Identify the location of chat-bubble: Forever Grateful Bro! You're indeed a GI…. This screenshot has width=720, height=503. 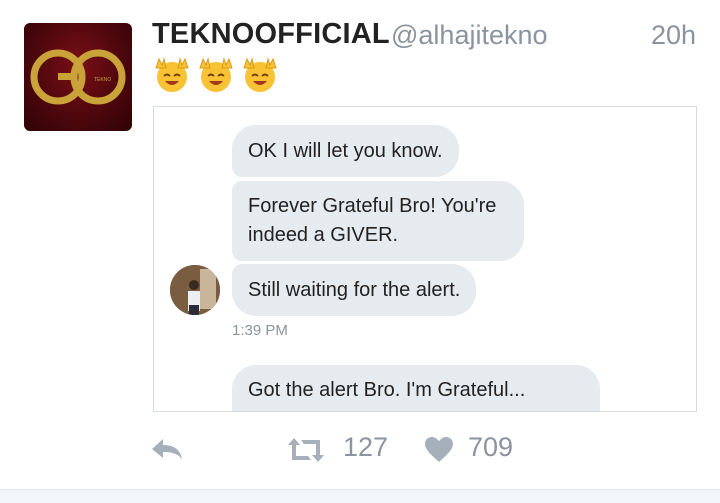
(378, 221).